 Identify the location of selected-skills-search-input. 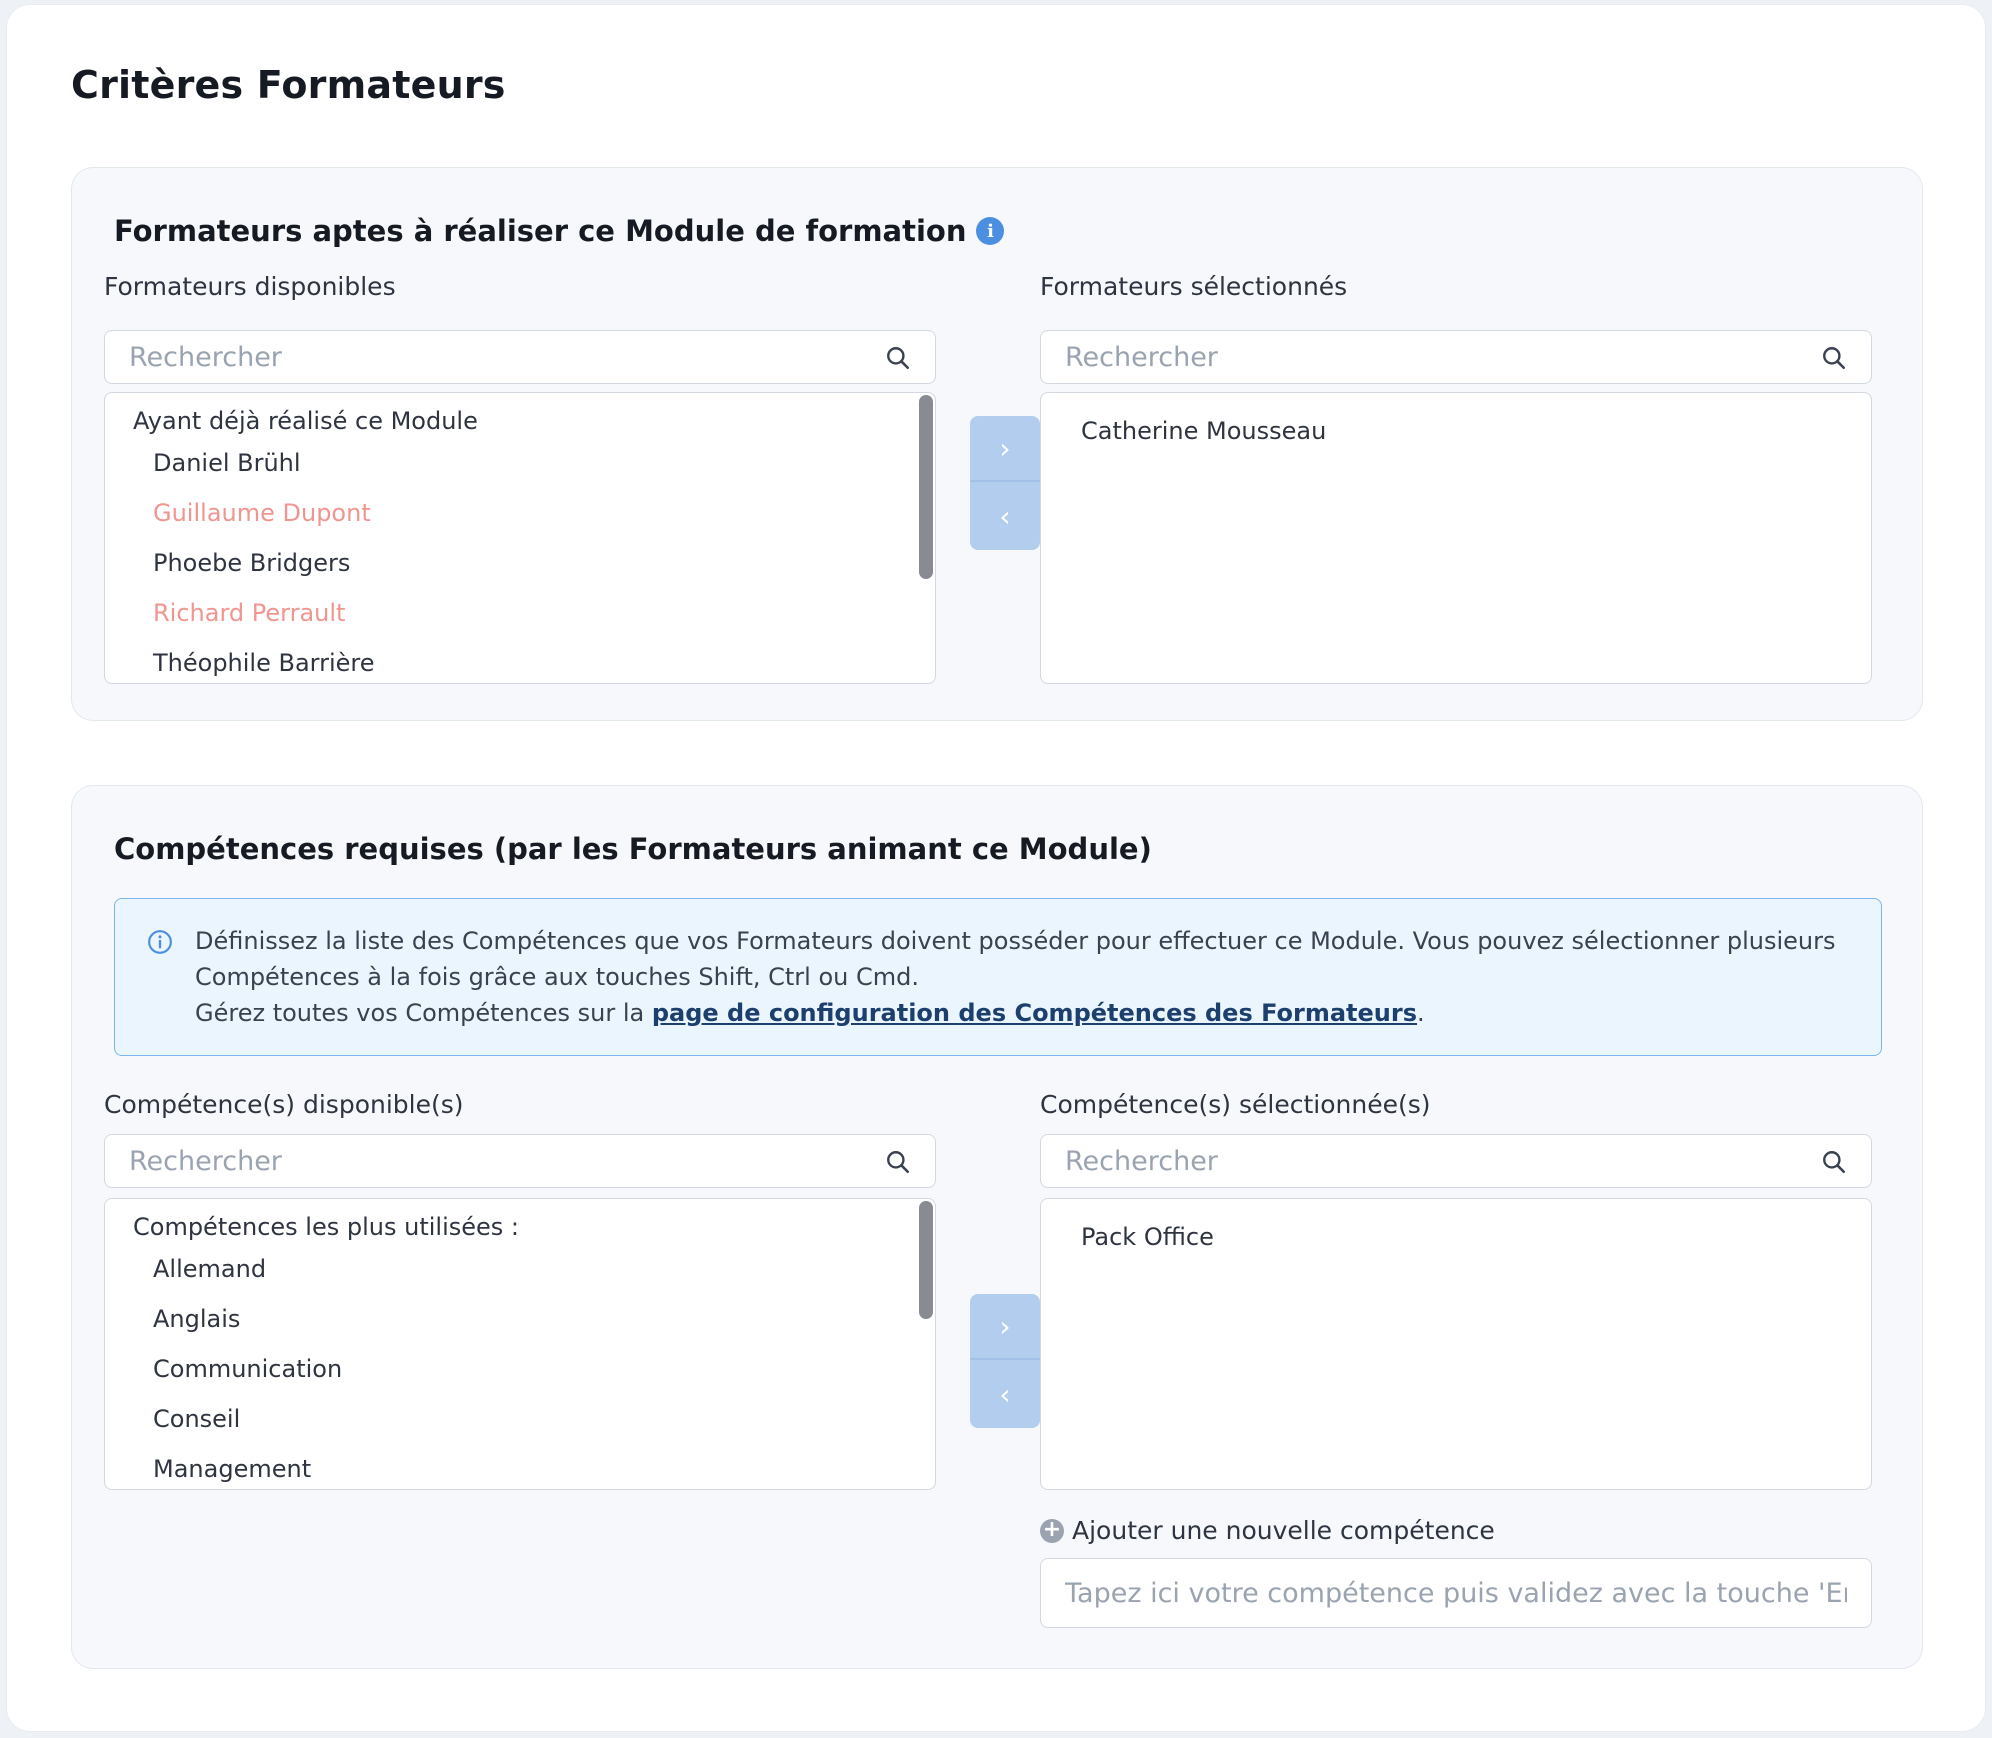
(1456, 1161).